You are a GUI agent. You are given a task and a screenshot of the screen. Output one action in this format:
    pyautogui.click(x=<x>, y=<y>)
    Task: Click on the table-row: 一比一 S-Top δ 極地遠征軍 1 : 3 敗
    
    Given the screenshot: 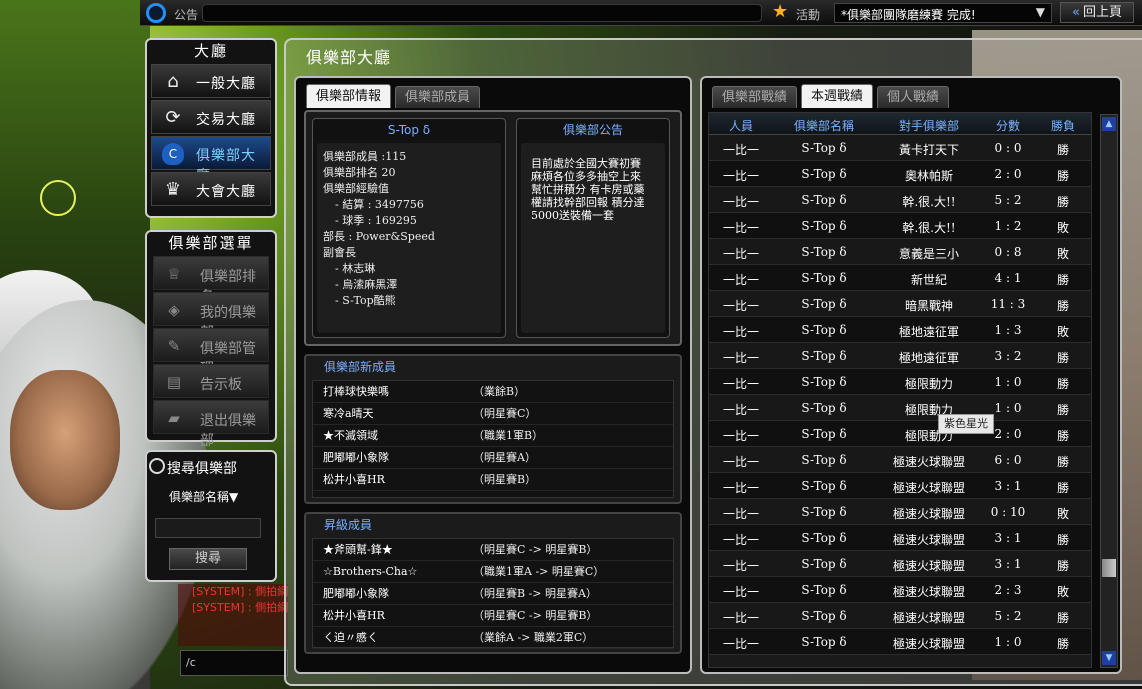 What is the action you would take?
    pyautogui.click(x=900, y=330)
    